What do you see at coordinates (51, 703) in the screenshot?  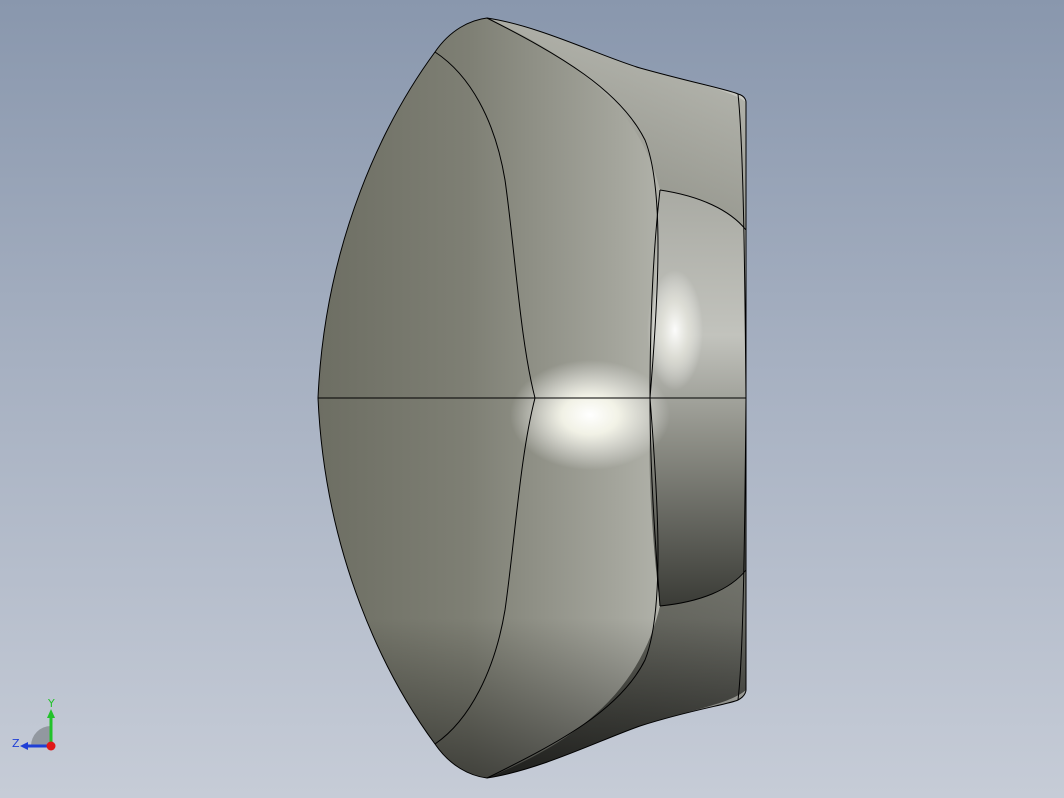 I see `y-axis-label: Y` at bounding box center [51, 703].